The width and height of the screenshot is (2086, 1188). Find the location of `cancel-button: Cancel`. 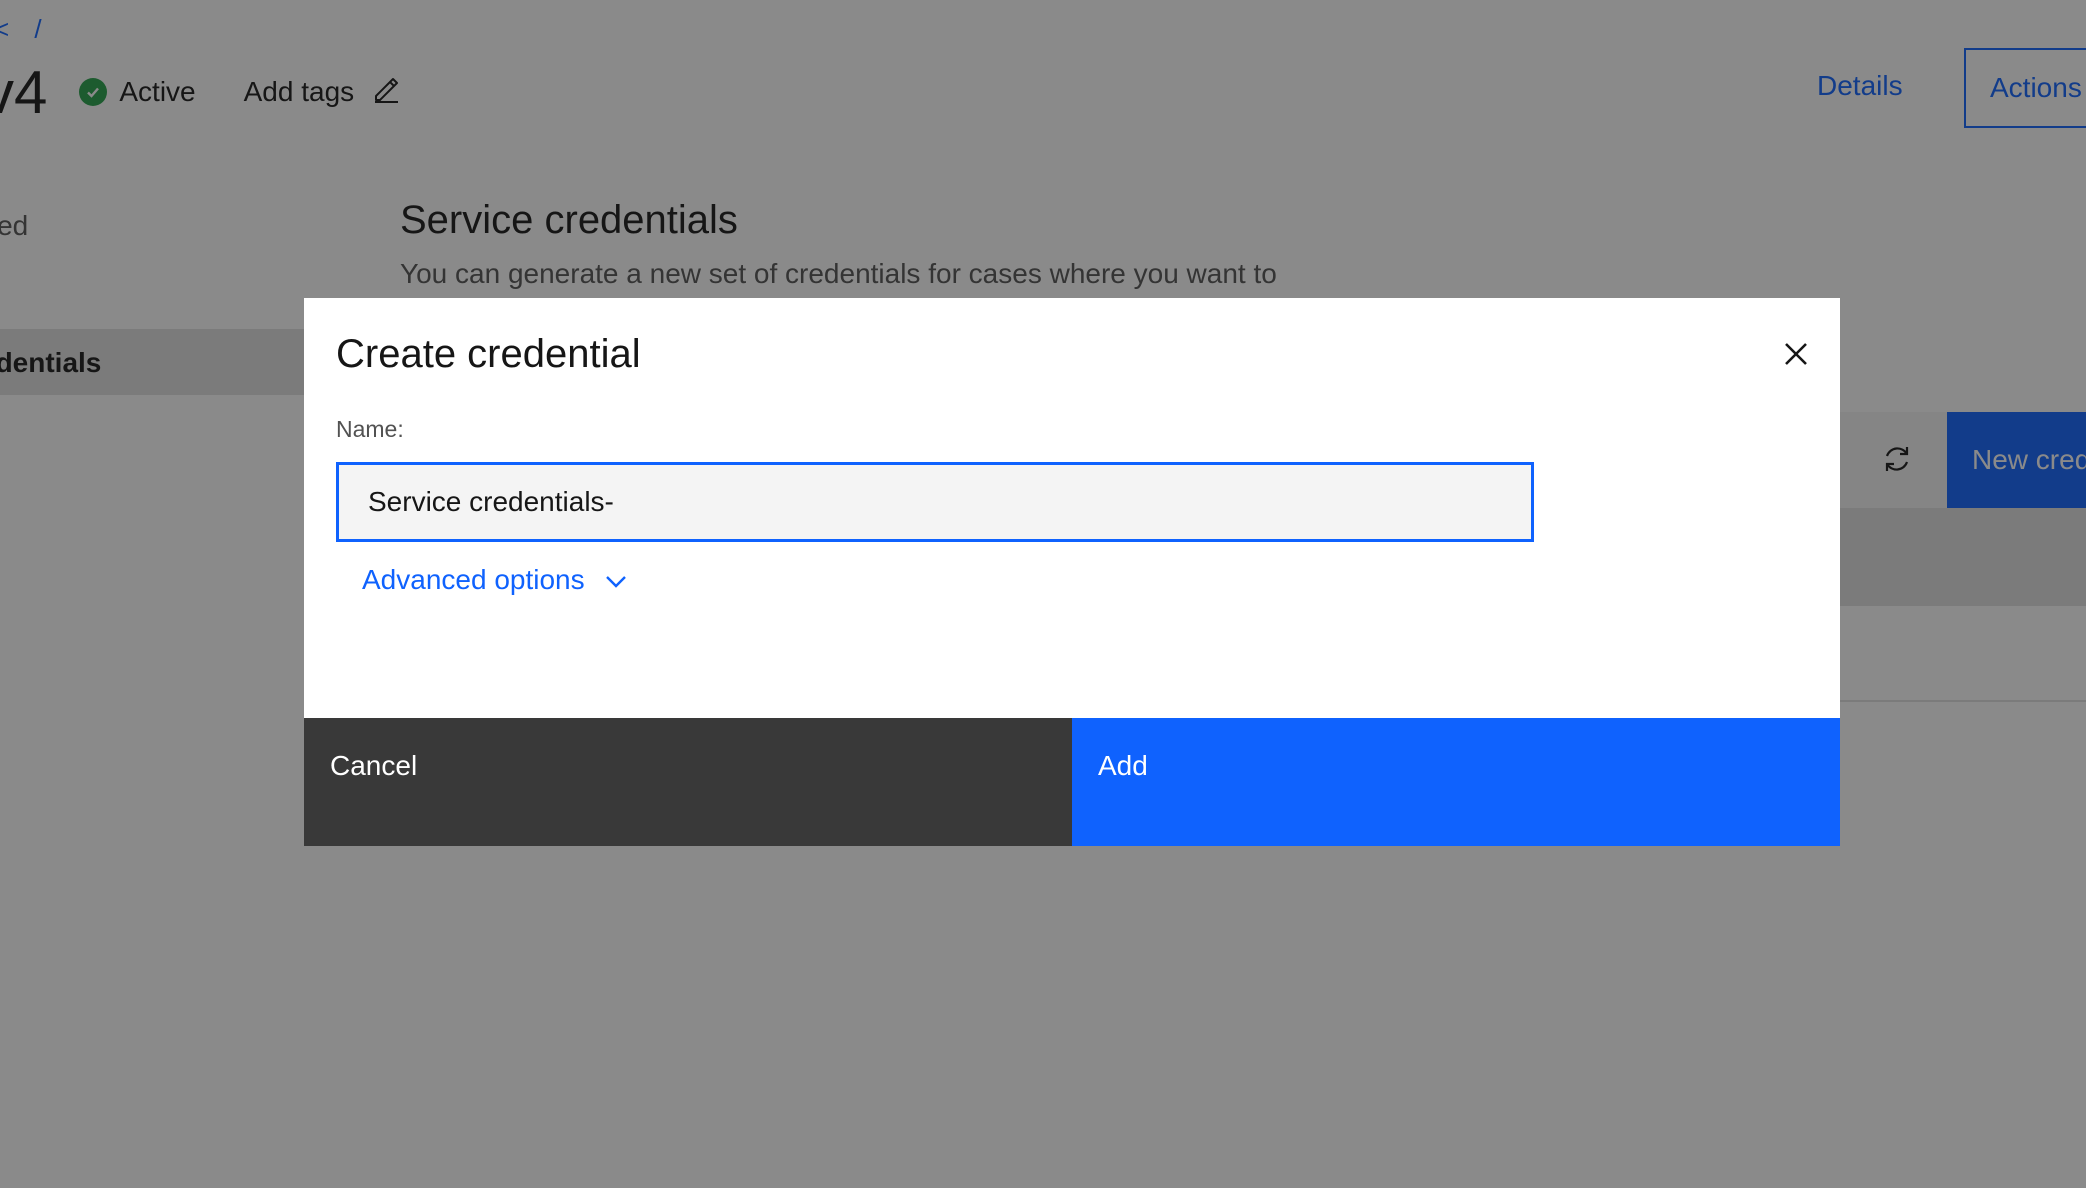

cancel-button: Cancel is located at coordinates (688, 782).